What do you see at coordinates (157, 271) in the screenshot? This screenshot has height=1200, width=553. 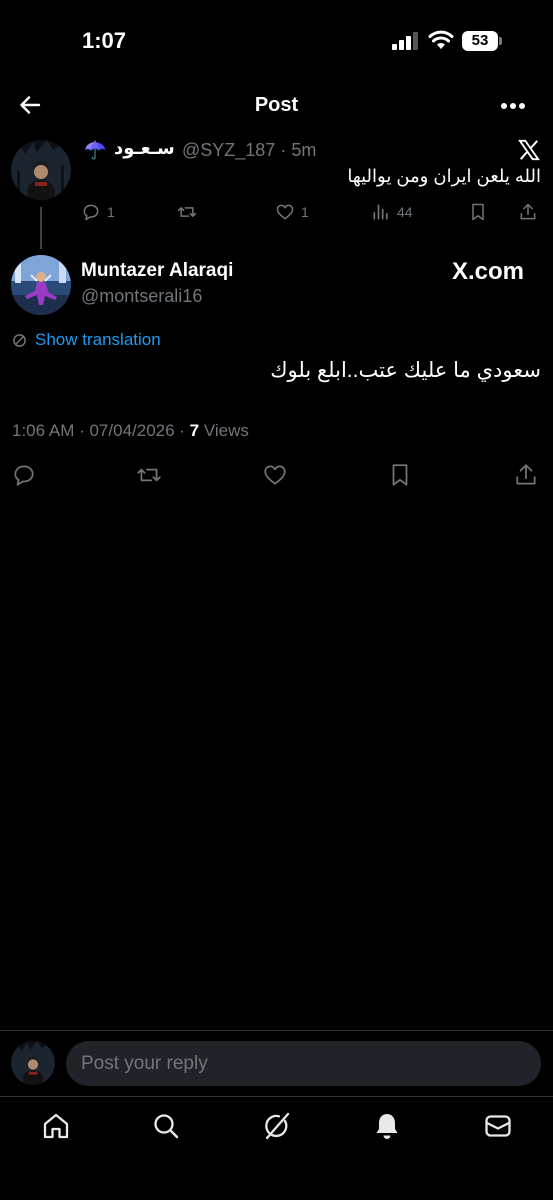 I see `author-name: Muntazer Alaraqi` at bounding box center [157, 271].